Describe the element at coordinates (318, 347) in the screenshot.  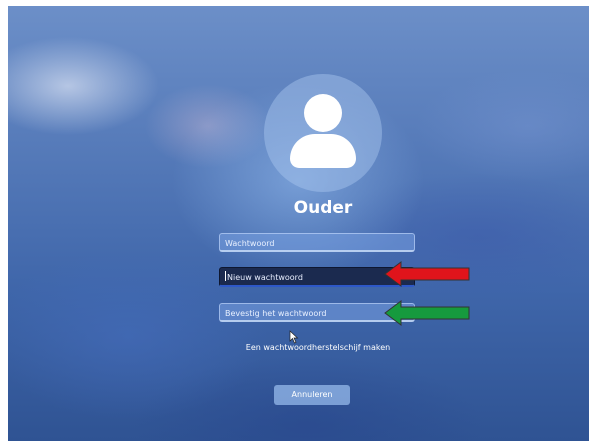
I see `password-reset-disk-link: Een wachtwoordherstelschijf maken` at that location.